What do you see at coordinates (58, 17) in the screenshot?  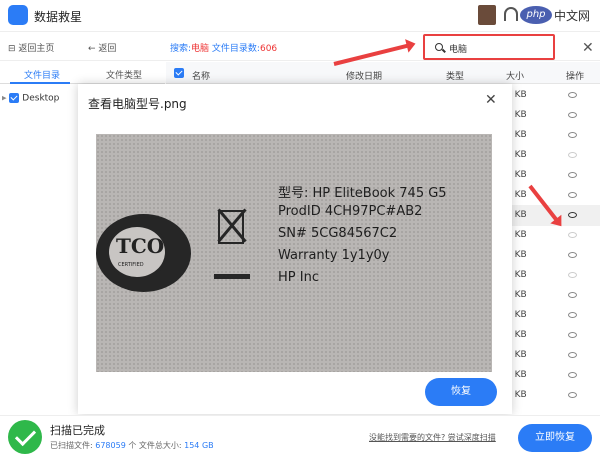 I see `app-title: 数据救星` at bounding box center [58, 17].